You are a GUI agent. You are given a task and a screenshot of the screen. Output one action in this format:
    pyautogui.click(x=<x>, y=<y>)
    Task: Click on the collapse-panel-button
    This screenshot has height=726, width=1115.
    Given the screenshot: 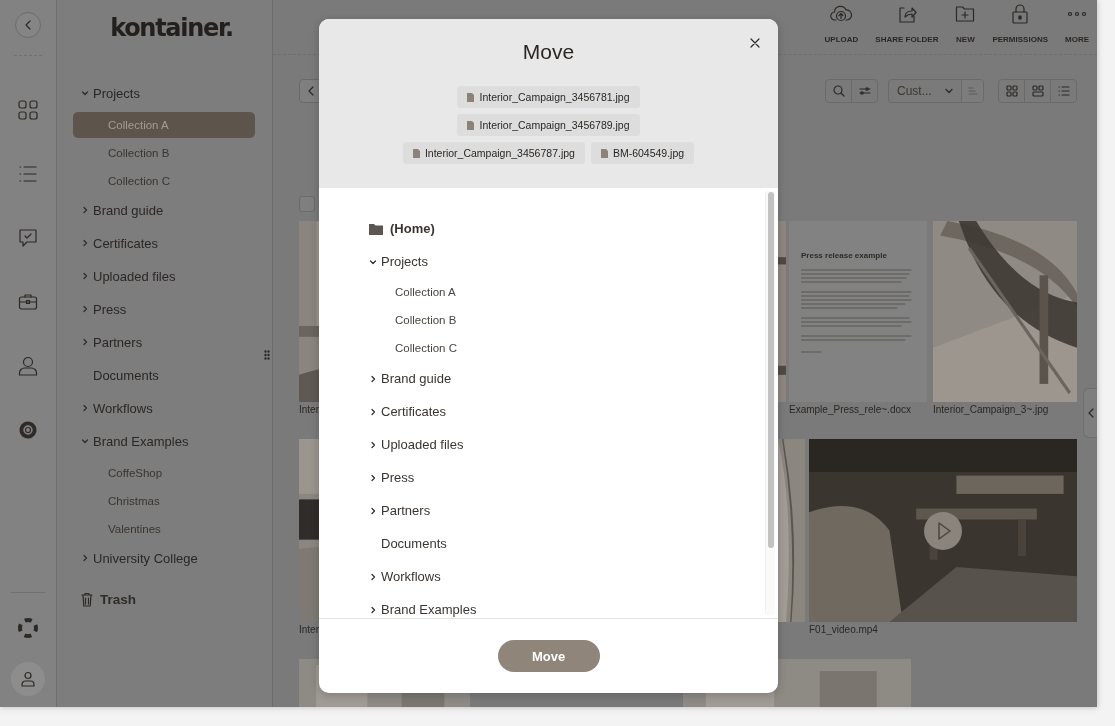 What is the action you would take?
    pyautogui.click(x=1090, y=413)
    